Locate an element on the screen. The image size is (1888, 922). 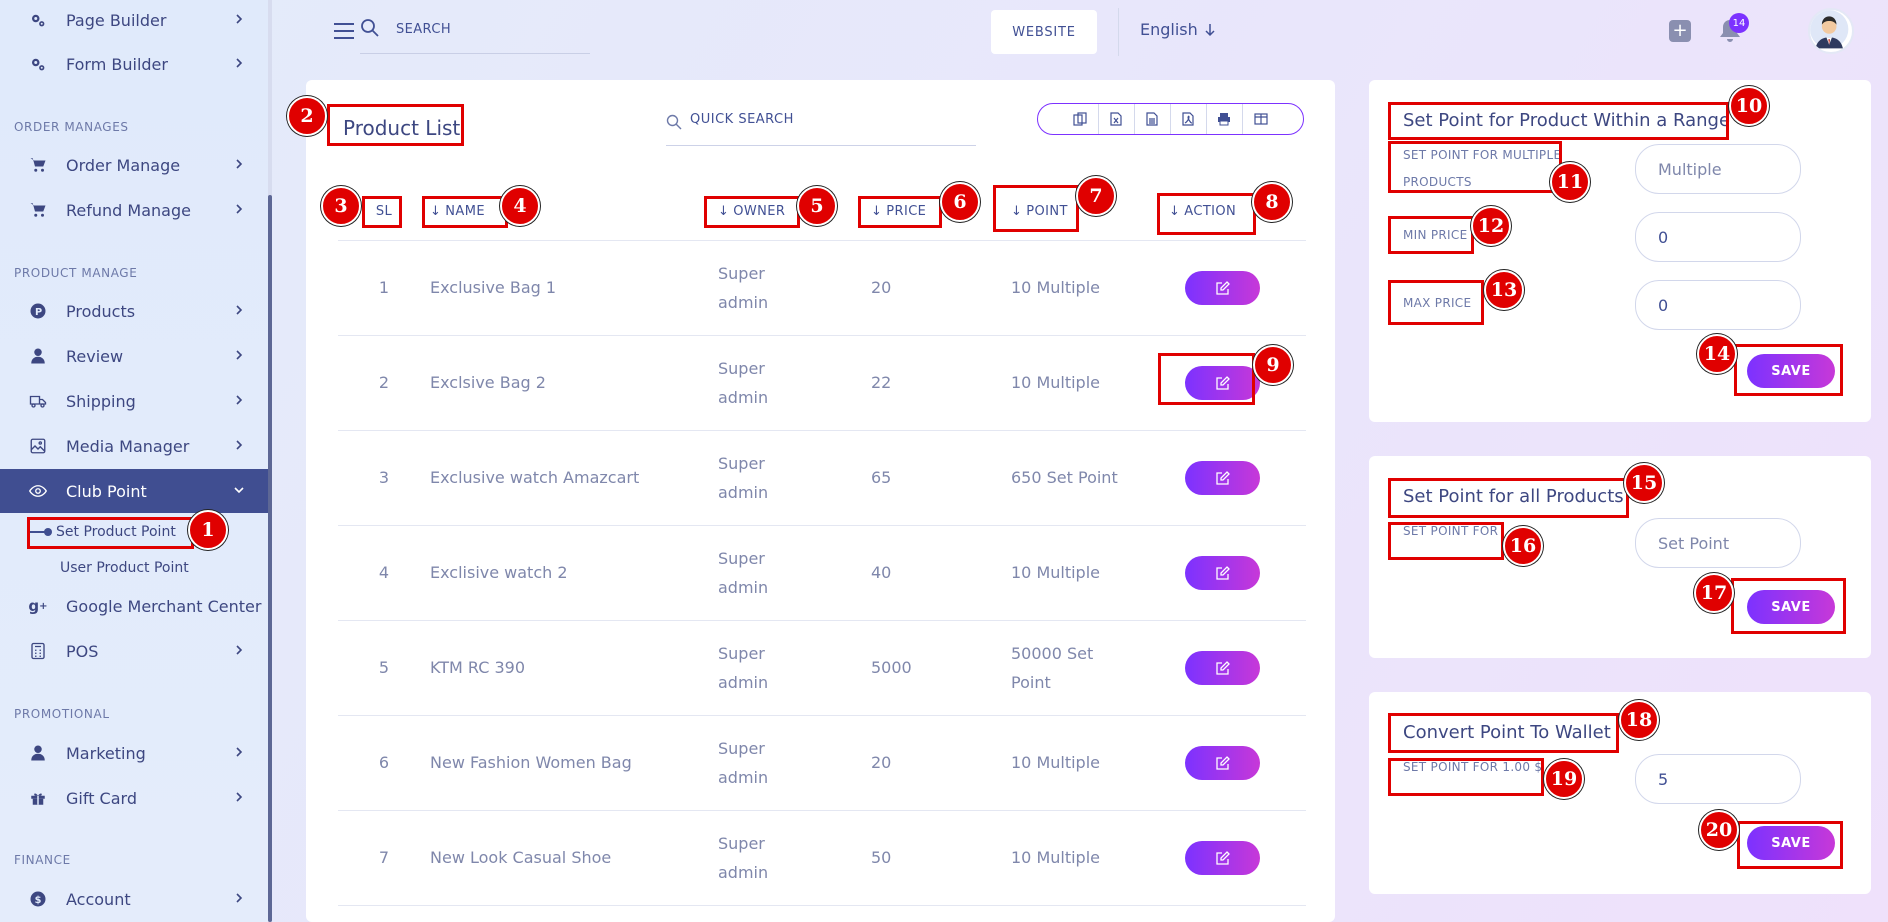
header-search is located at coordinates (475, 34).